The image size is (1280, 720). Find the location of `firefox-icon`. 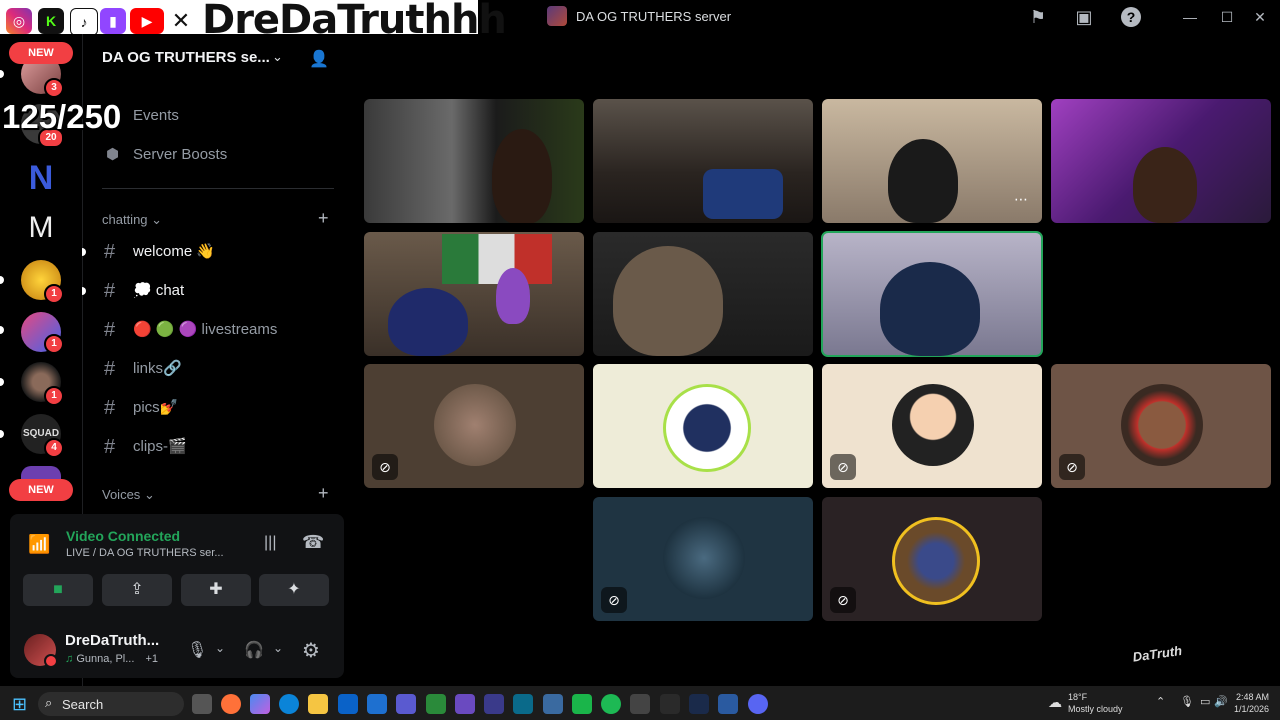

firefox-icon is located at coordinates (231, 704).